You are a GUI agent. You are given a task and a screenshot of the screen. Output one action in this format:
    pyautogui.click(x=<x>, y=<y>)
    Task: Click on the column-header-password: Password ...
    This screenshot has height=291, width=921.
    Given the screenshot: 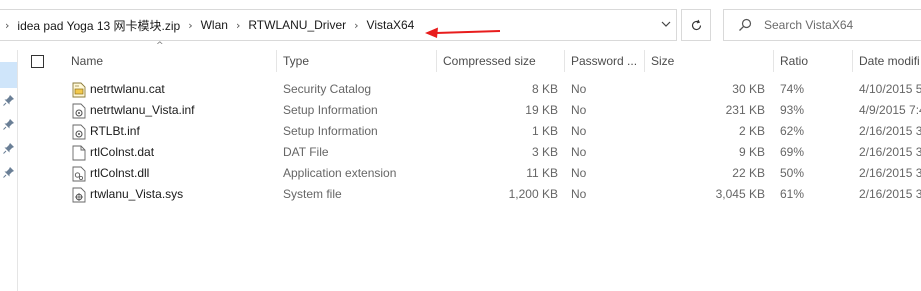 What is the action you would take?
    pyautogui.click(x=605, y=61)
    